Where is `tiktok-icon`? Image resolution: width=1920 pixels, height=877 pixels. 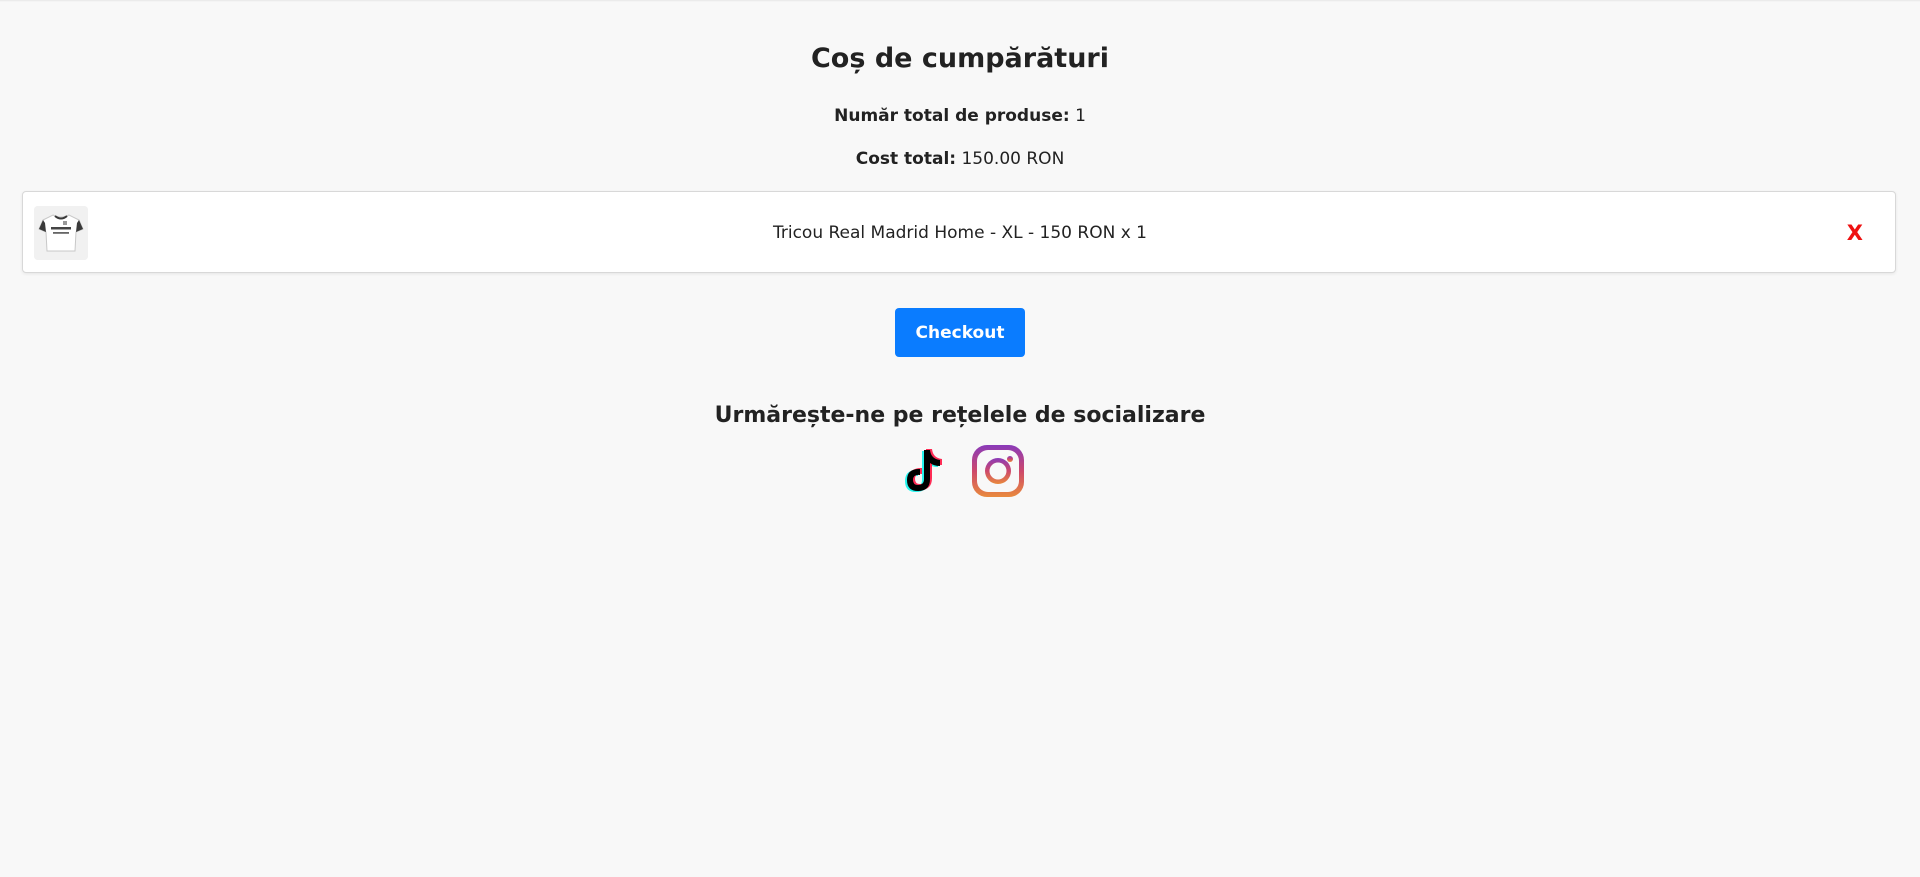
tiktok-icon is located at coordinates (923, 470).